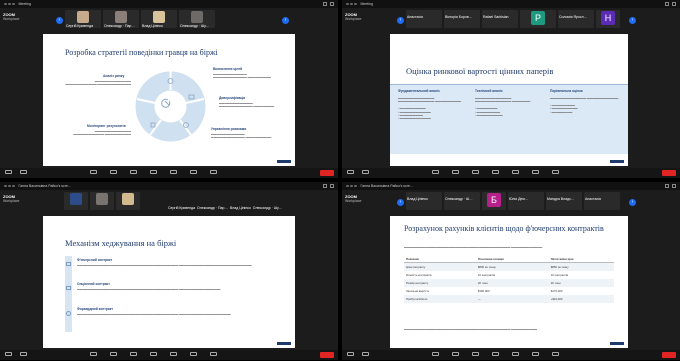 This screenshot has width=680, height=361. What do you see at coordinates (106, 126) in the screenshot?
I see `label-monitoring: Моніторинг результатів` at bounding box center [106, 126].